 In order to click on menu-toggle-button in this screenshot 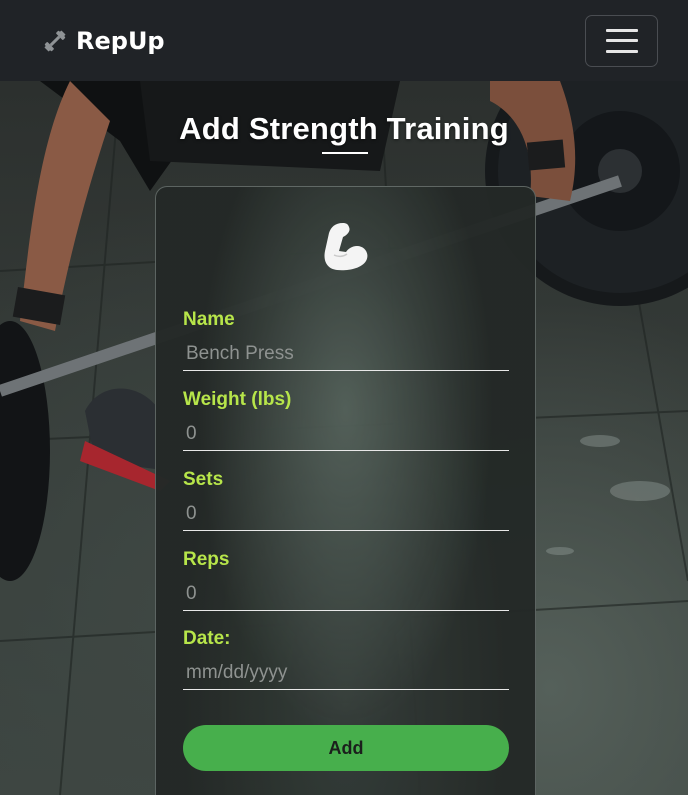, I will do `click(621, 40)`.